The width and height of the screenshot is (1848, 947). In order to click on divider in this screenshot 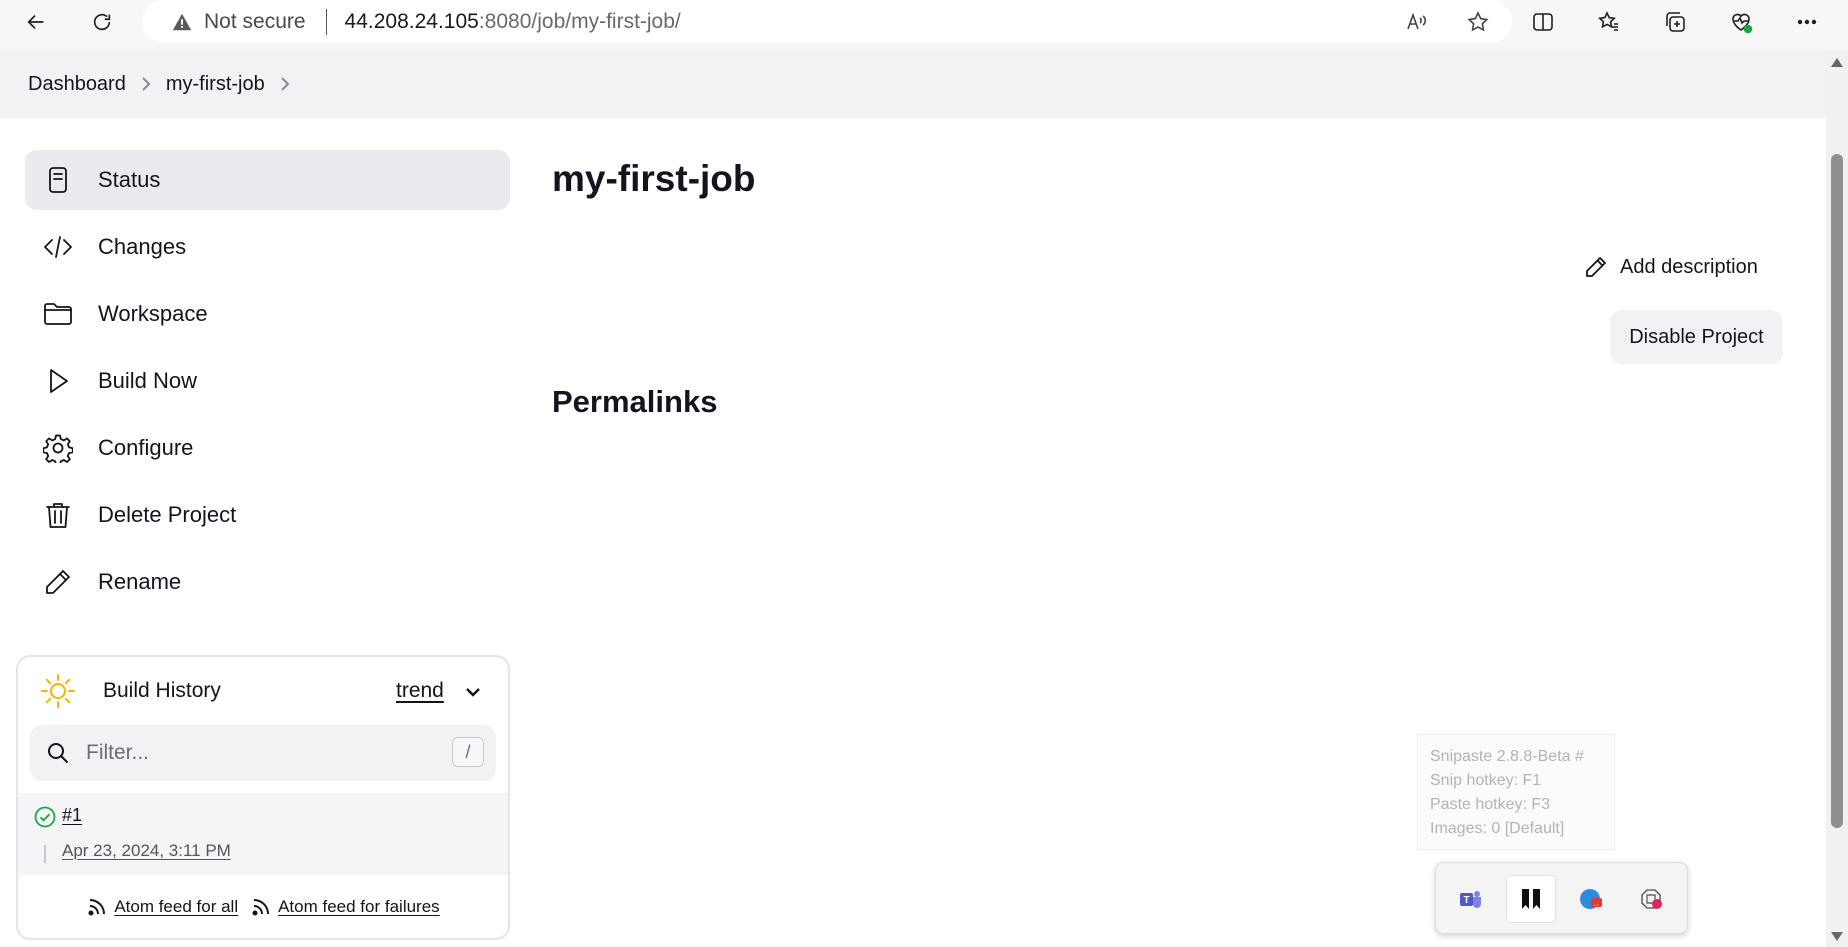, I will do `click(45, 854)`.